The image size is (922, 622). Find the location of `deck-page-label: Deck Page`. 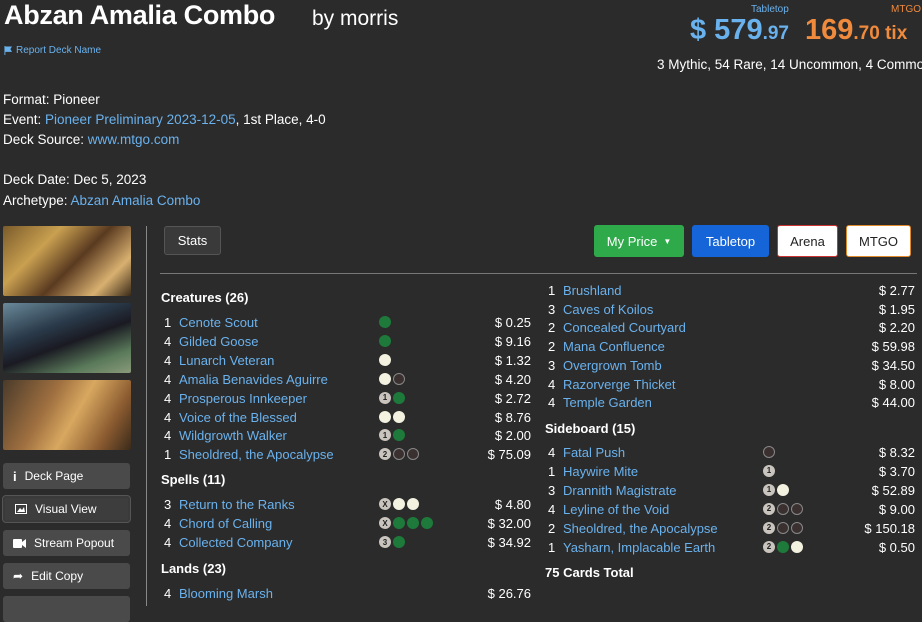

deck-page-label: Deck Page is located at coordinates (54, 476).